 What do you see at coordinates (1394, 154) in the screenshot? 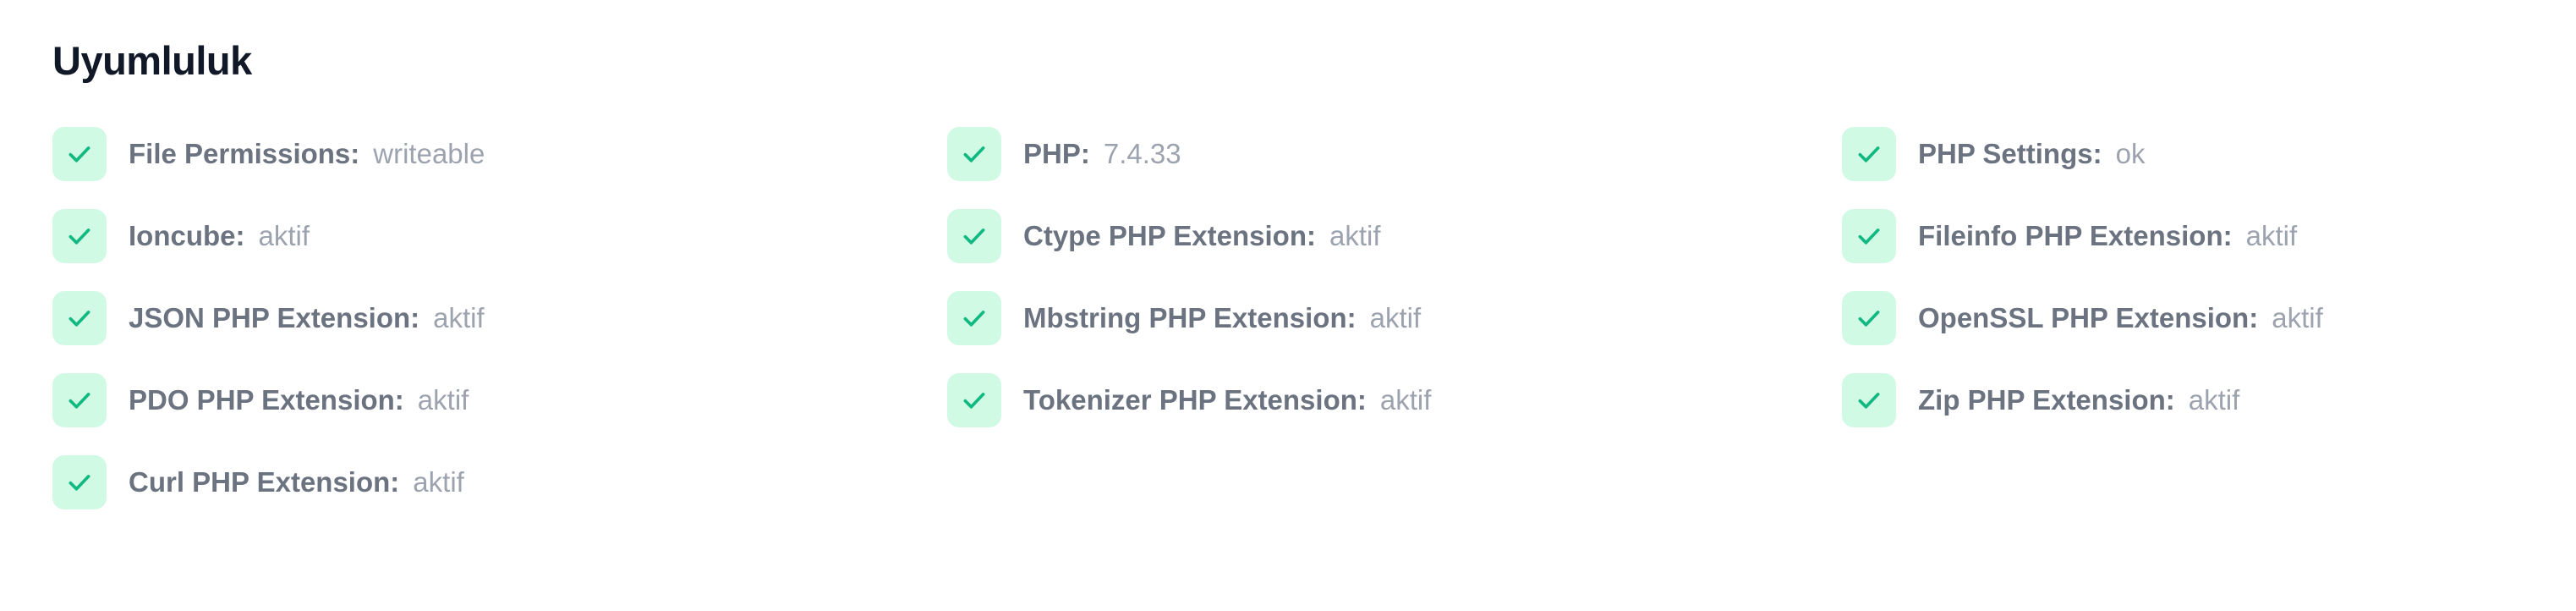
I see `check-item-php: PHP: 7.4.33` at bounding box center [1394, 154].